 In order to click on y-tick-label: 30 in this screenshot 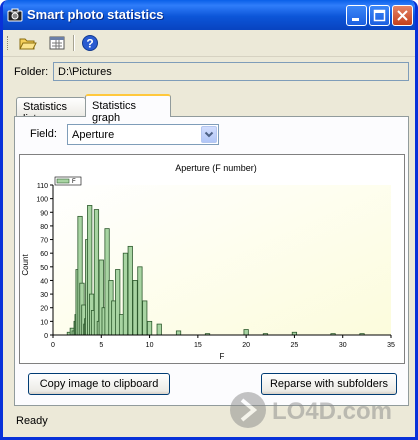, I will do `click(44, 295)`.